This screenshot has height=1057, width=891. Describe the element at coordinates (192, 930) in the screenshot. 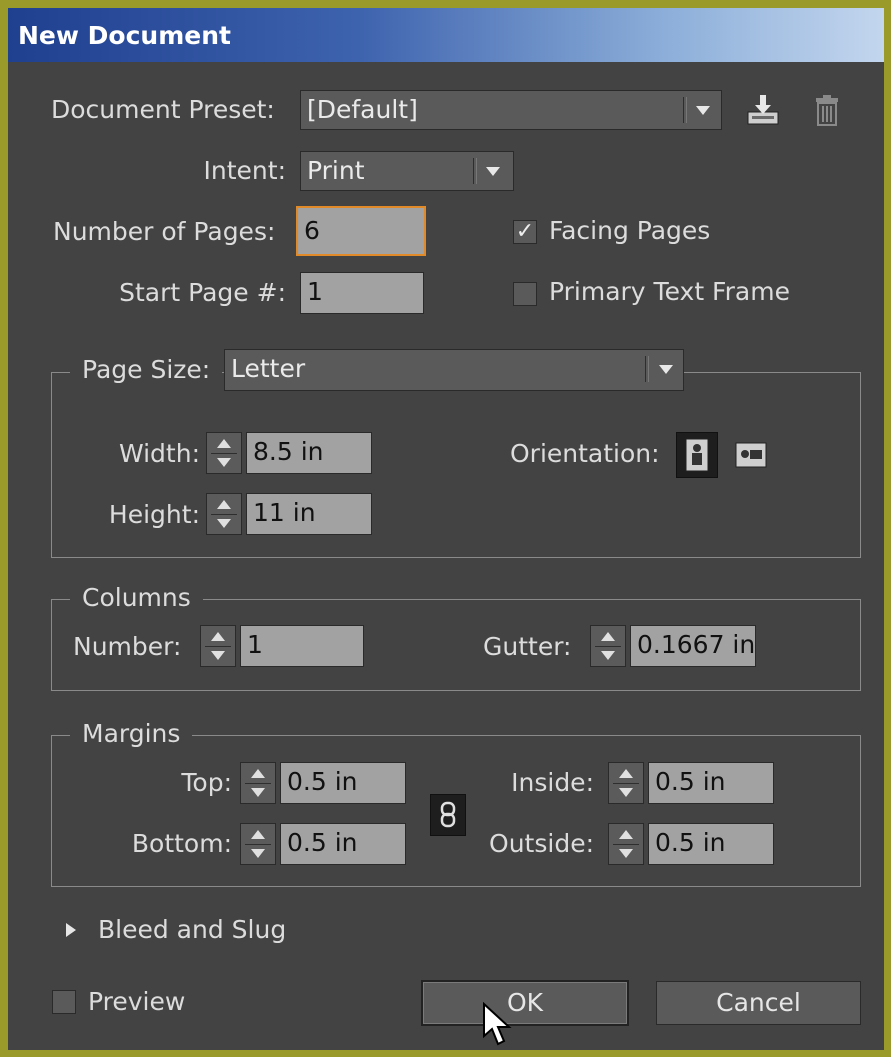

I see `bleed-and-slug-label: Bleed and Slug` at that location.